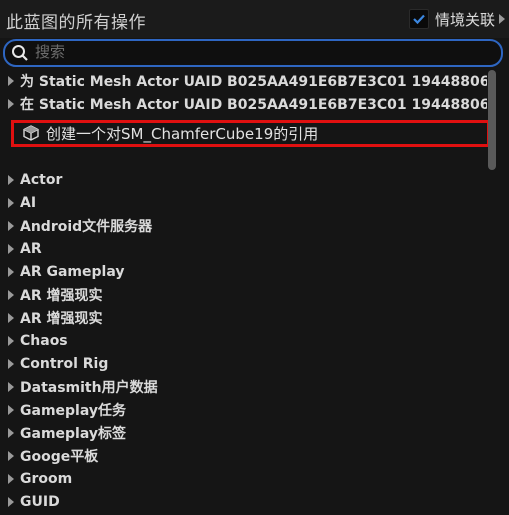 The width and height of the screenshot is (509, 515). Describe the element at coordinates (243, 318) in the screenshot. I see `category-ar-augmented-reality-2: AR 增强现实` at that location.